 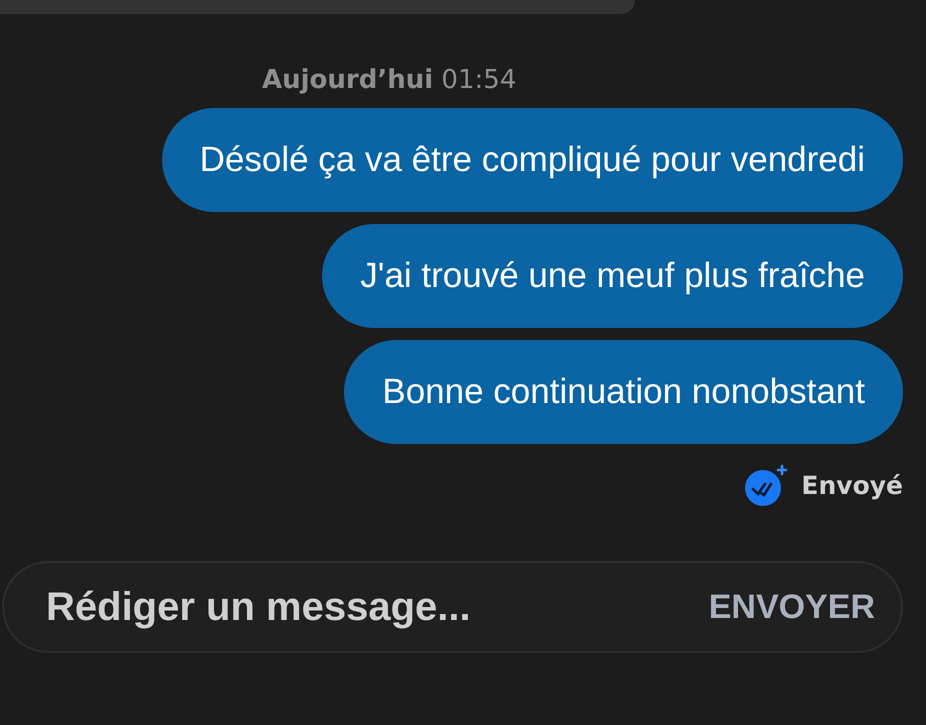 I want to click on message-bubble: Bonne continuation nonobstant, so click(x=623, y=392).